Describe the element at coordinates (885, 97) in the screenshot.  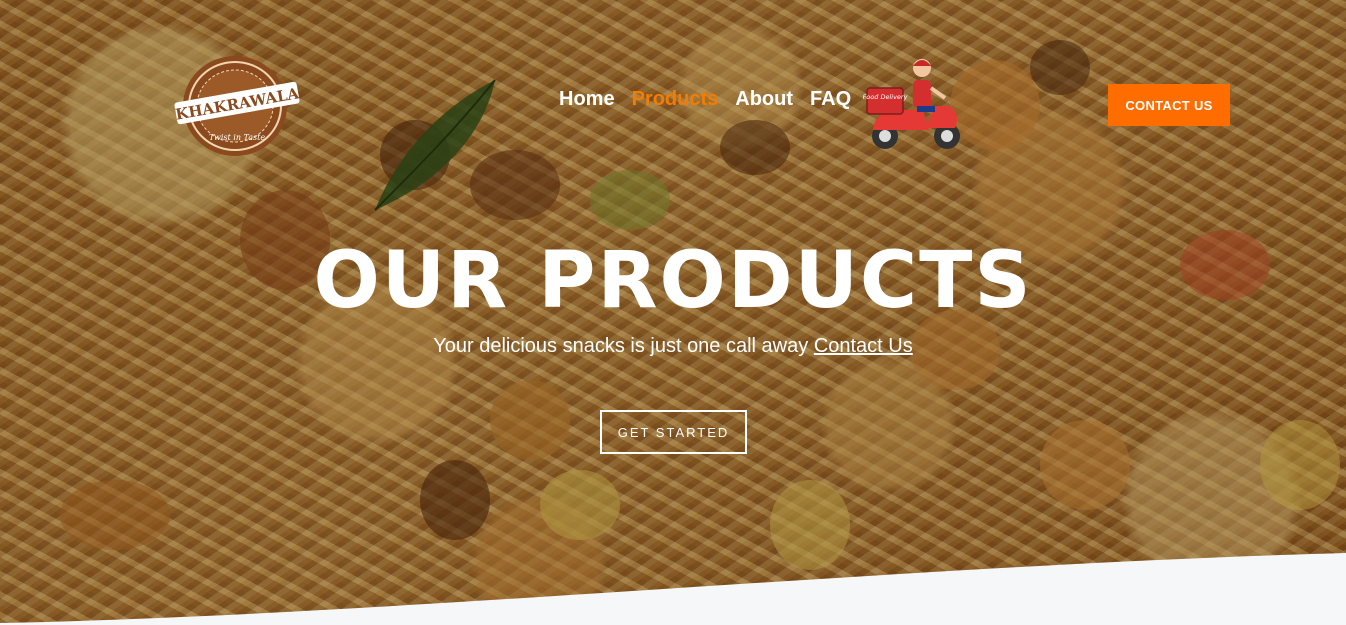
I see `delivery-badge-label: Food Delivery` at that location.